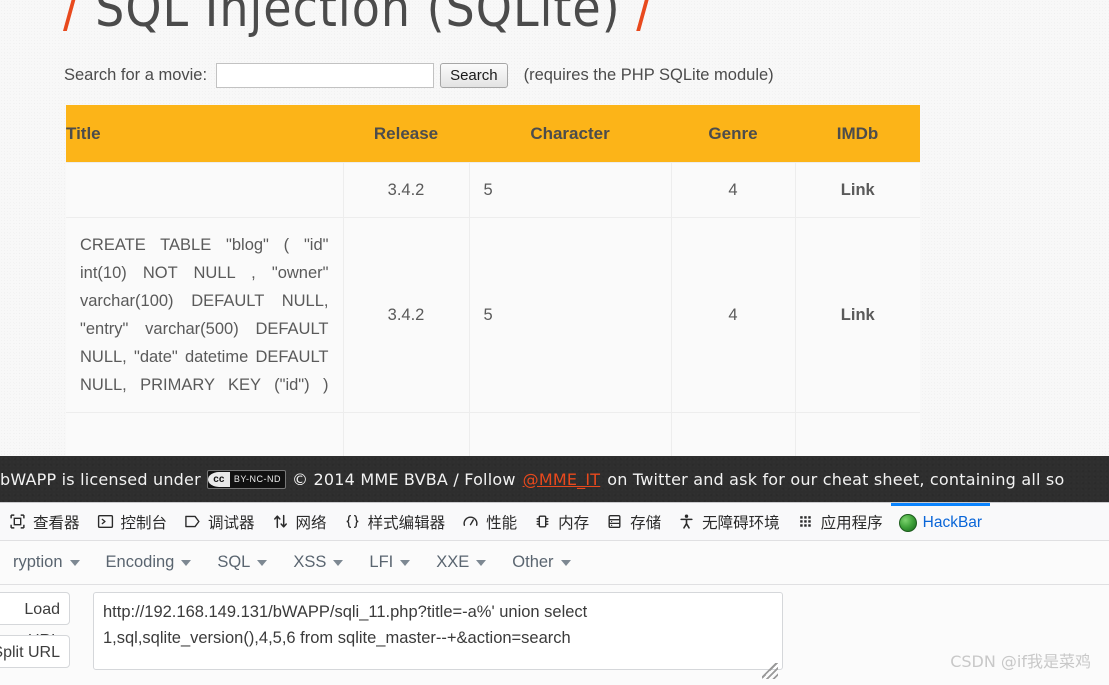  Describe the element at coordinates (311, 523) in the screenshot. I see `devtools-tab-label: 网络` at that location.